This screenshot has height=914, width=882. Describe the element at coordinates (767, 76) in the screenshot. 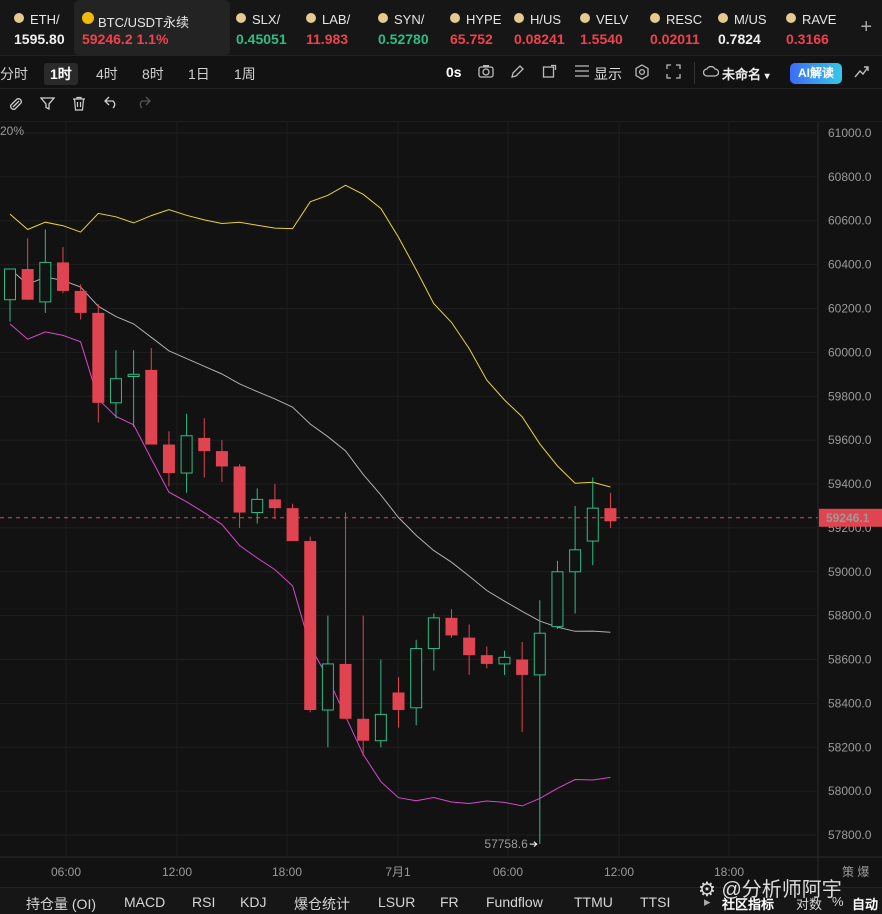

I see `chevron-down-icon: ▾` at that location.